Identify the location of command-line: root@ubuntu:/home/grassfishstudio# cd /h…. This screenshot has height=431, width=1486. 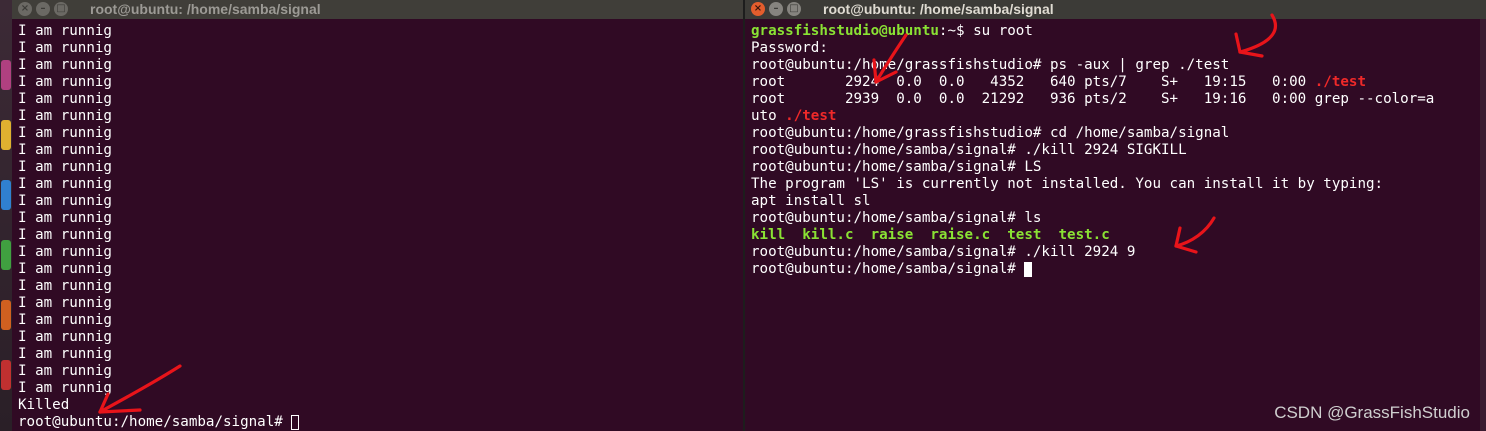
(990, 133).